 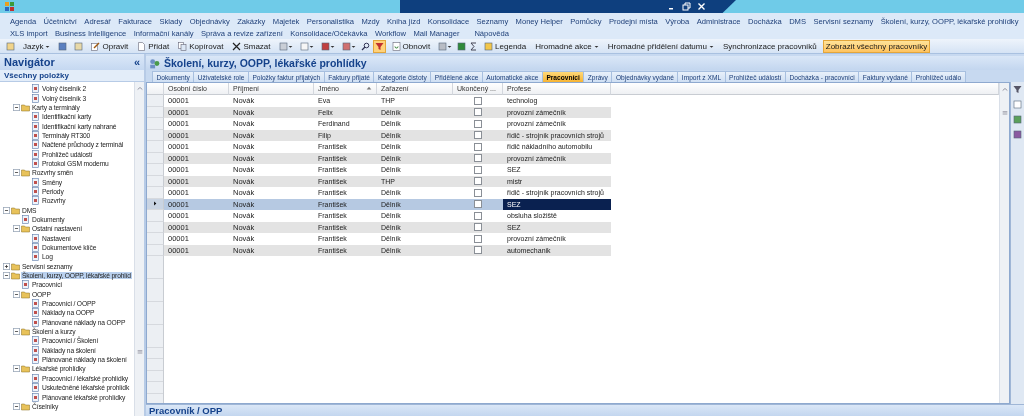 What do you see at coordinates (369, 88) in the screenshot?
I see `sort-arrow-icon` at bounding box center [369, 88].